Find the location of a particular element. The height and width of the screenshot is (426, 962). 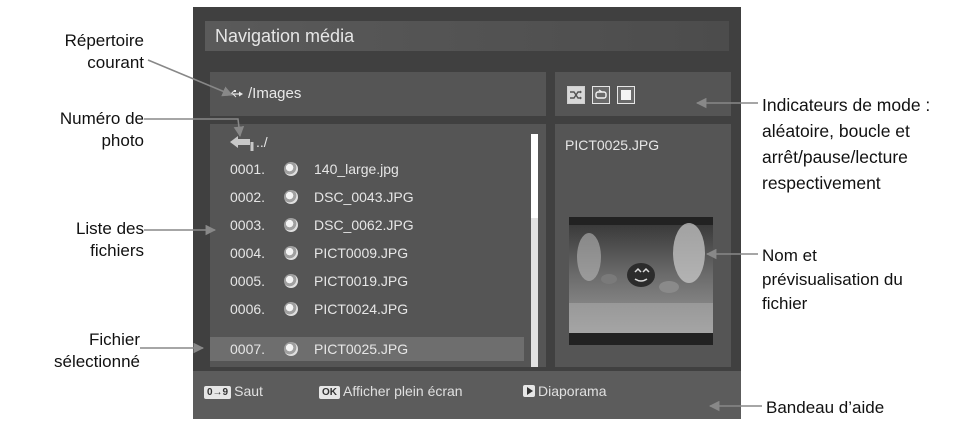

current-path: /Images is located at coordinates (275, 93).